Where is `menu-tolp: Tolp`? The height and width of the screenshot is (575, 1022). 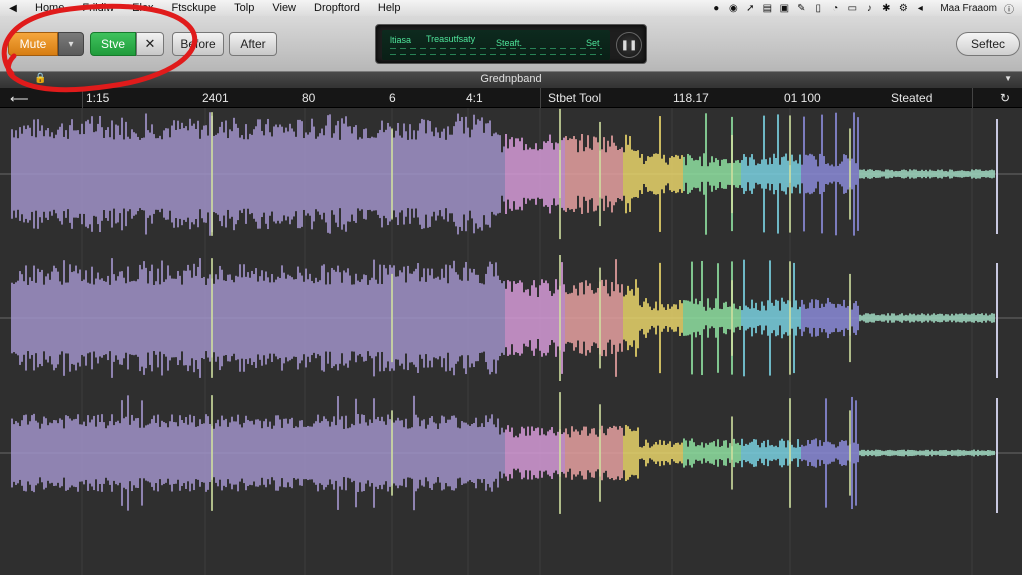 menu-tolp: Tolp is located at coordinates (244, 8).